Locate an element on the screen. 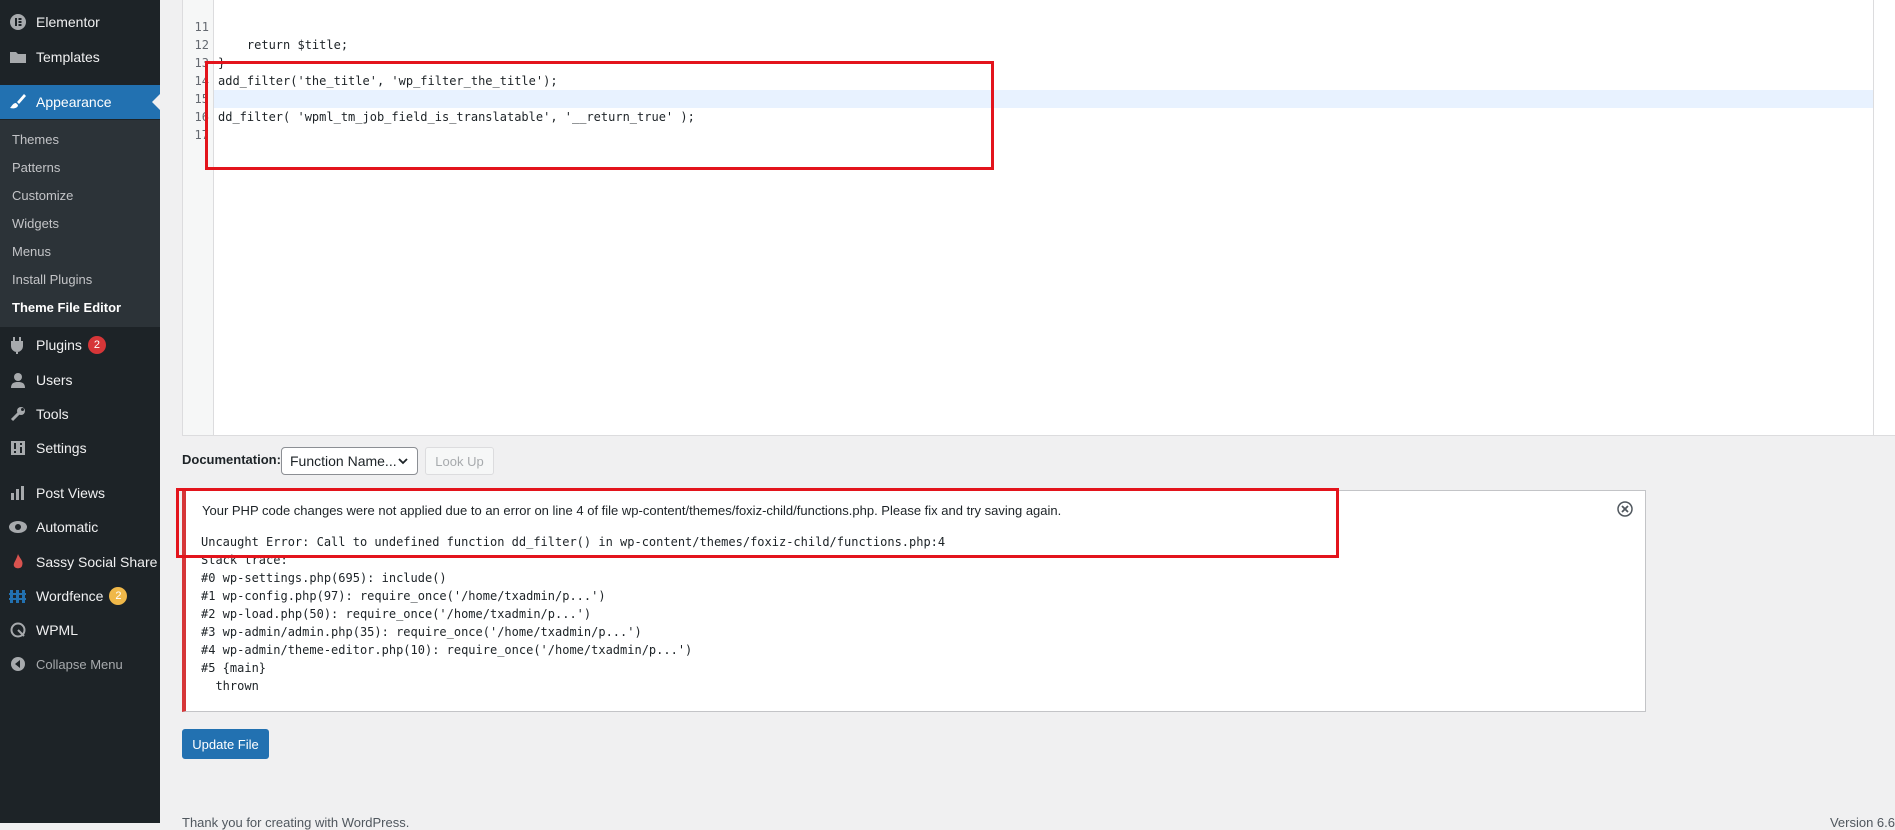 The width and height of the screenshot is (1895, 830). documentation-label: Documentation: is located at coordinates (231, 459).